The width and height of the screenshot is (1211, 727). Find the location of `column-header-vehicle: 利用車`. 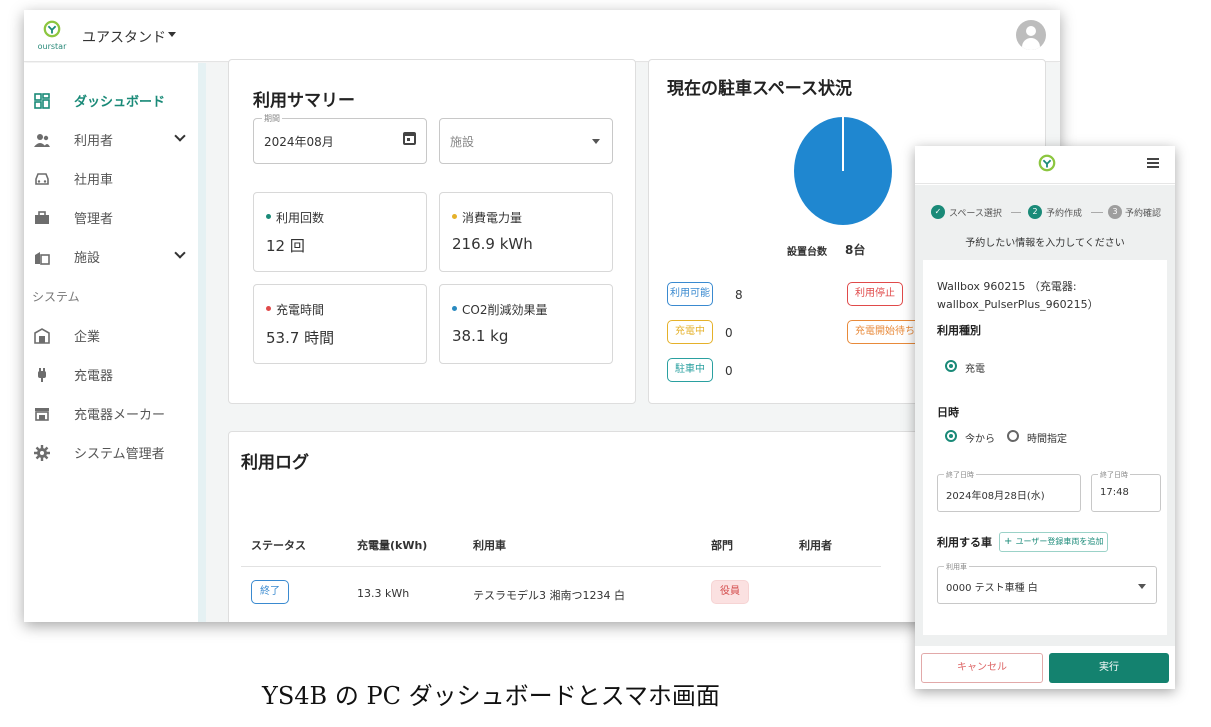

column-header-vehicle: 利用車 is located at coordinates (489, 545).